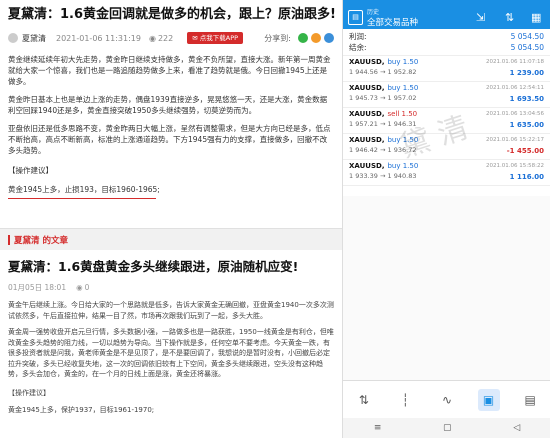 This screenshot has height=438, width=550. What do you see at coordinates (526, 177) in the screenshot?
I see `trade-profit: 1 116.00` at bounding box center [526, 177].